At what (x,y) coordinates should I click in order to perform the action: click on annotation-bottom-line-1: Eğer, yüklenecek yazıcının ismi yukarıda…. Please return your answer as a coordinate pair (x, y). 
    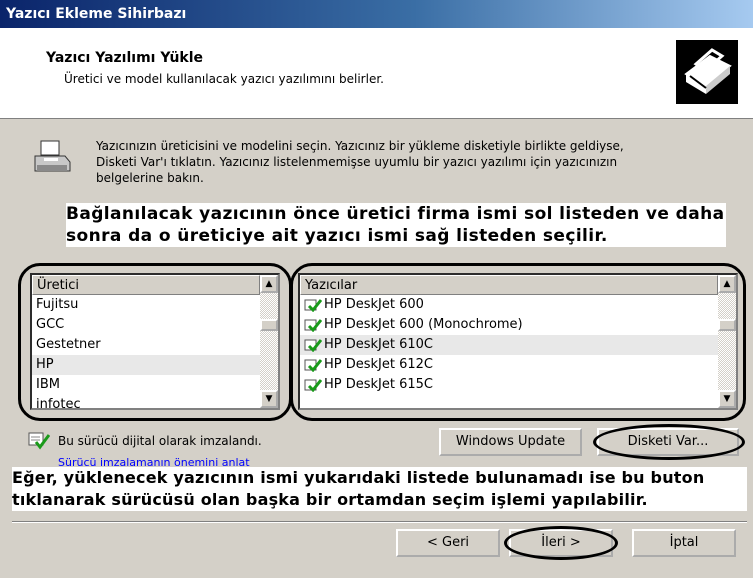
    Looking at the image, I should click on (358, 477).